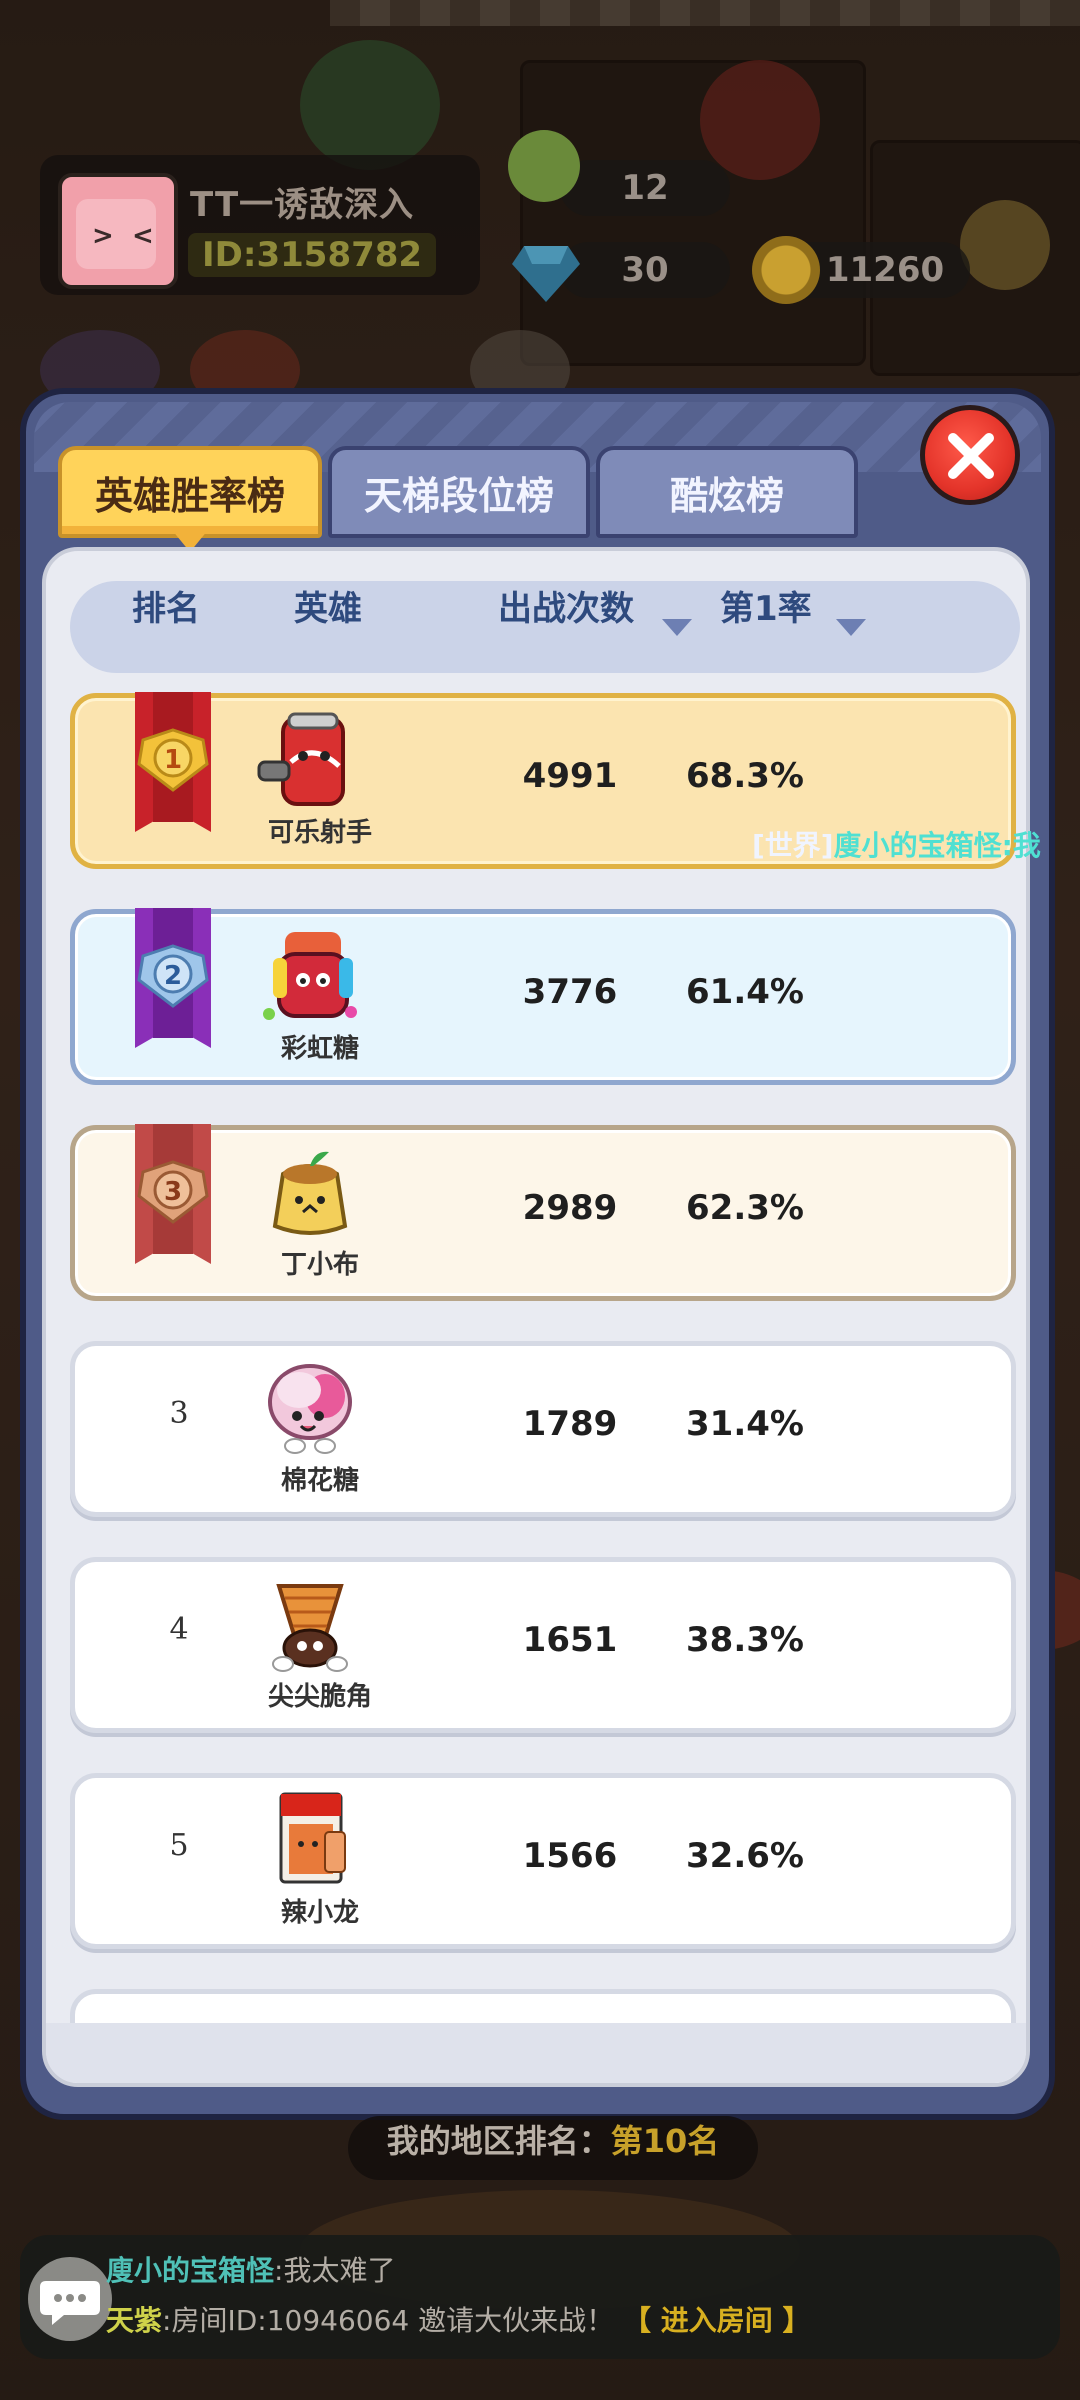  Describe the element at coordinates (885, 270) in the screenshot. I see `coin-value: 11260` at that location.